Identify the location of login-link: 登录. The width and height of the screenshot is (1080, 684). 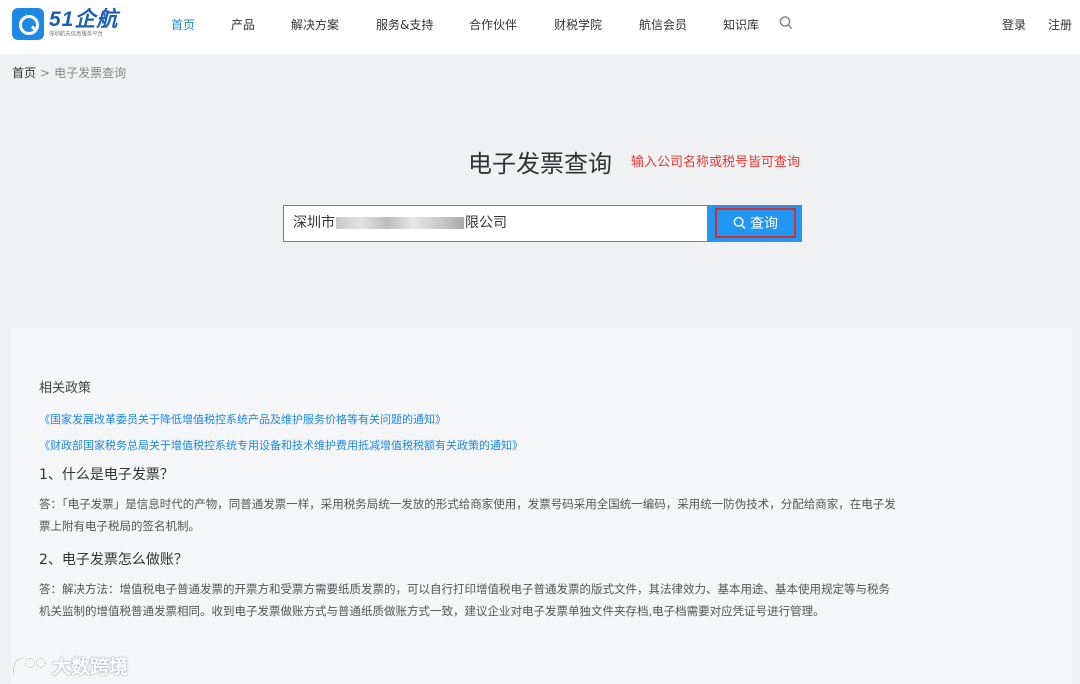
(1014, 24).